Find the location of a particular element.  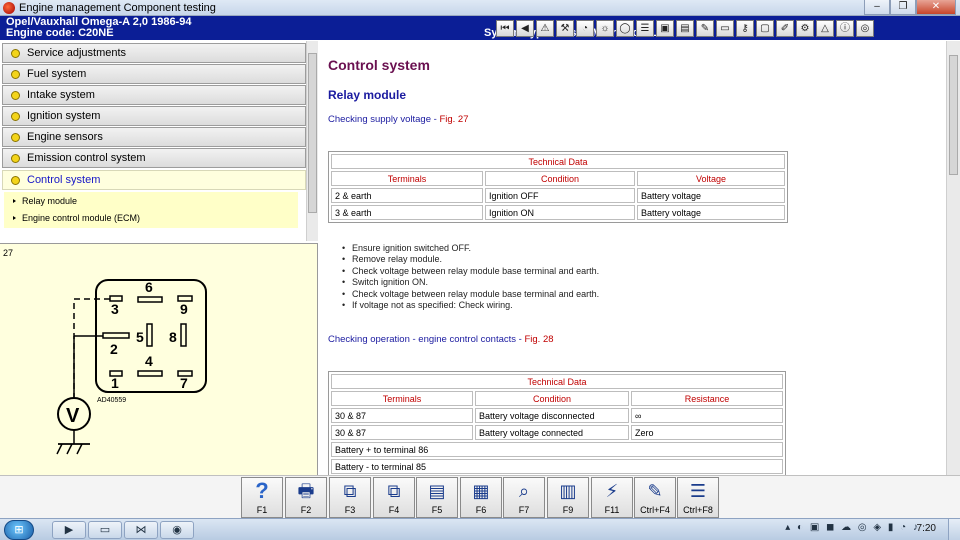

nav-item-label: Service adjustments is located at coordinates (77, 53).